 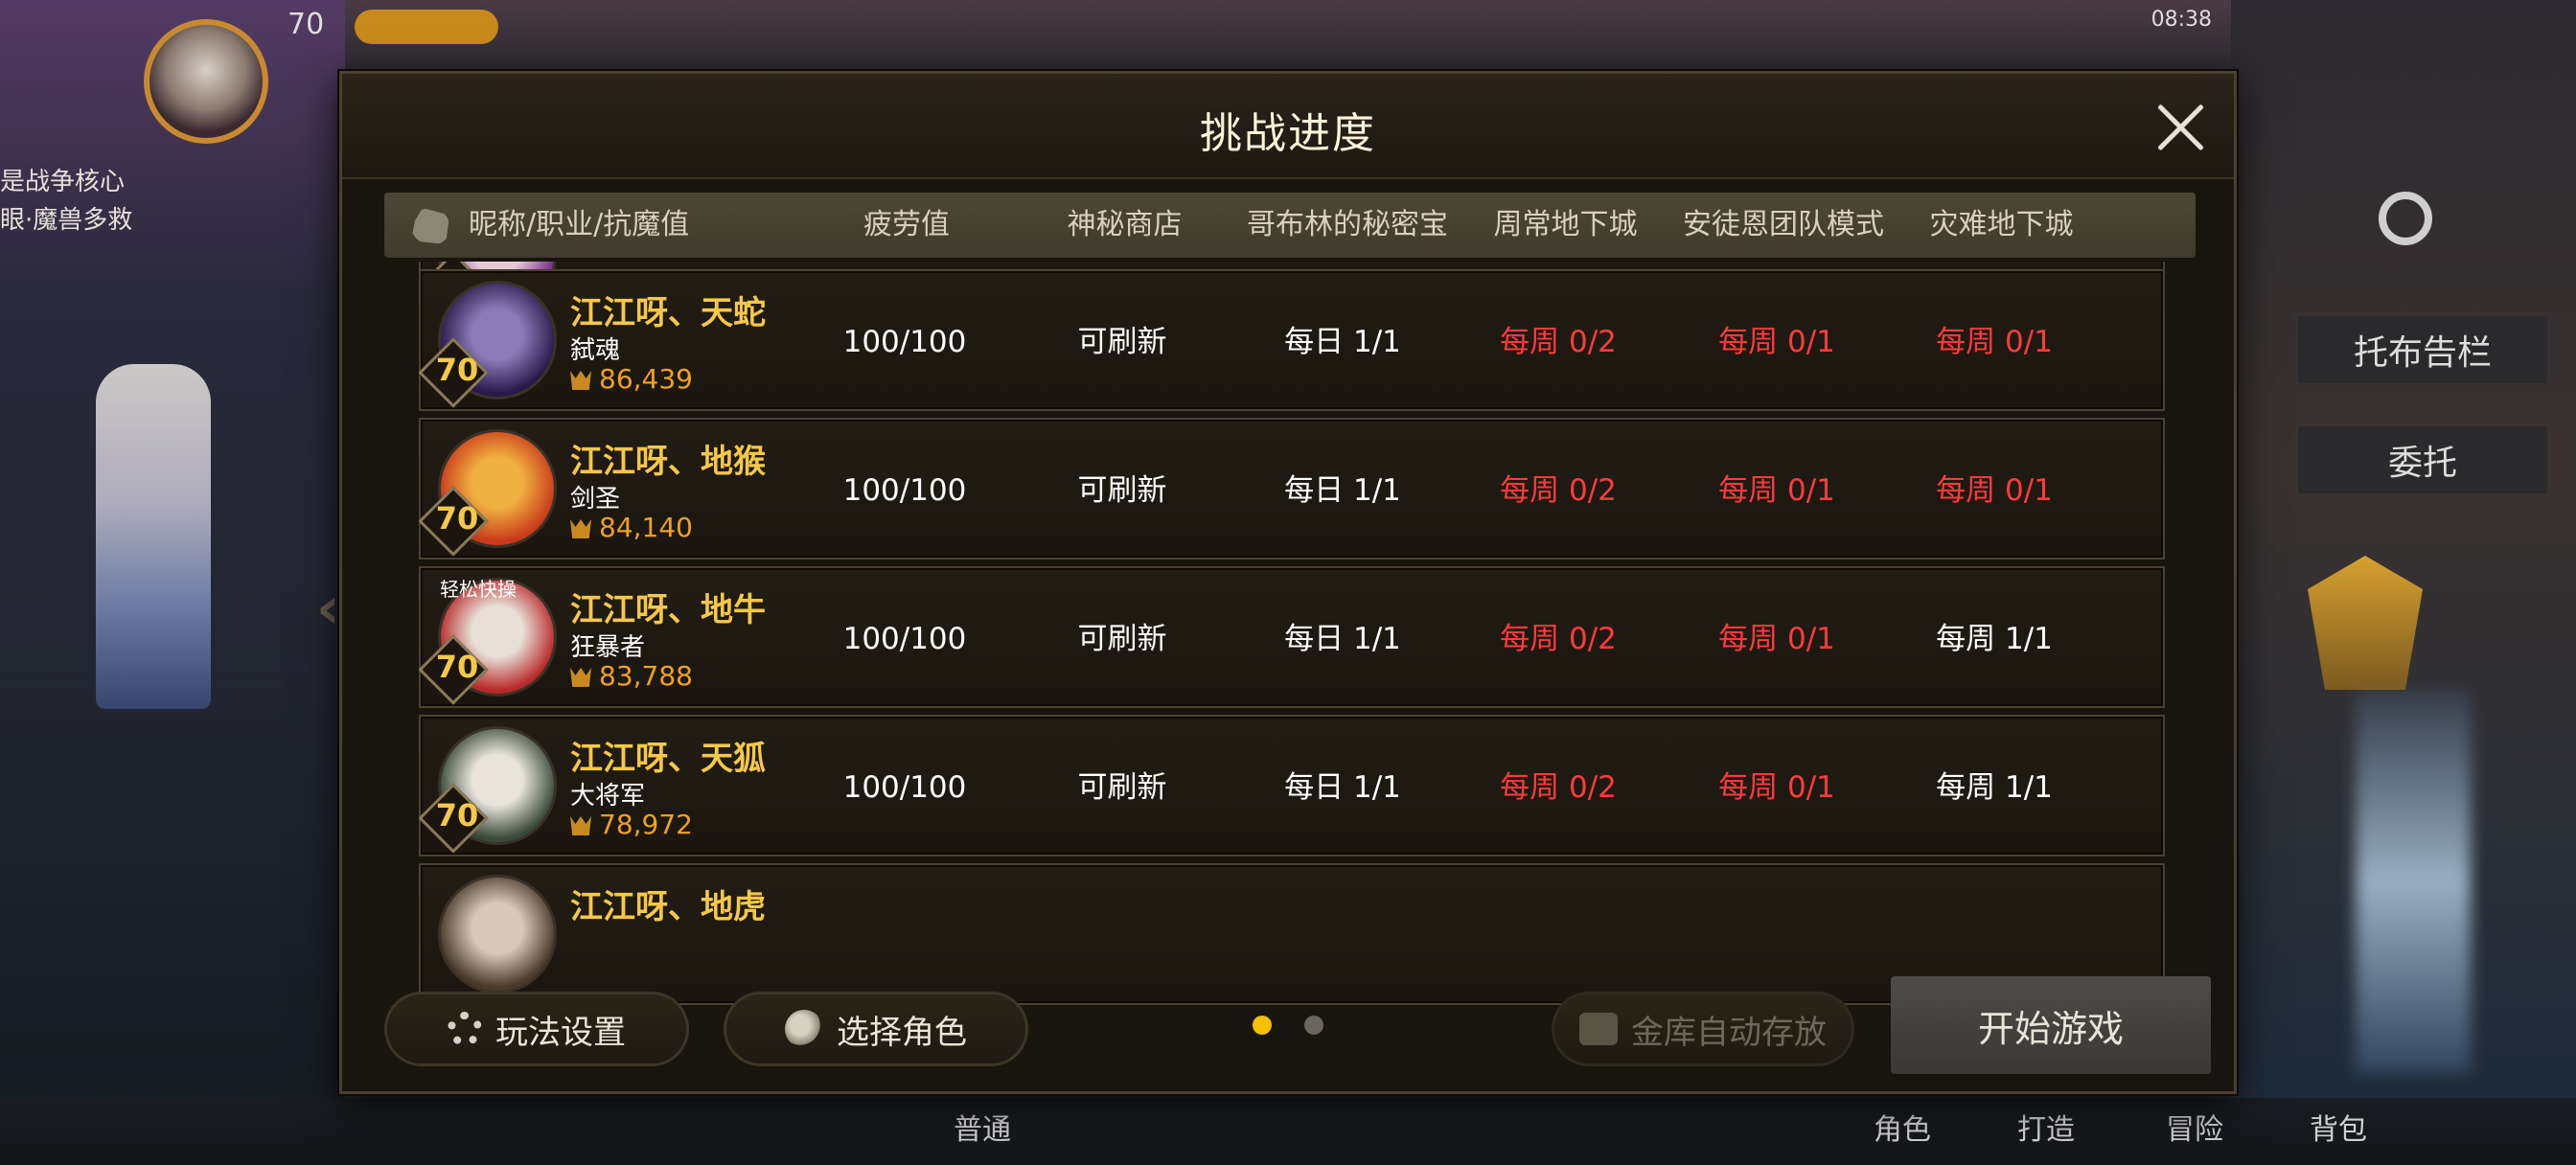 I want to click on column-header-anton-raid: 安徒恩团队模式, so click(x=1783, y=224).